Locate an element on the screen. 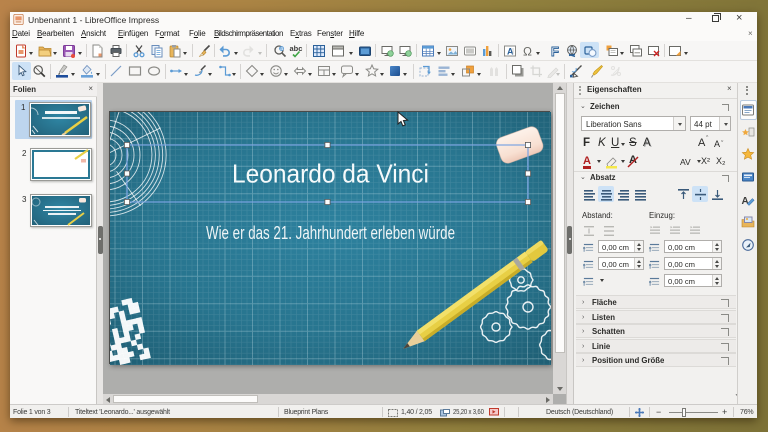 This screenshot has height=432, width=768. svg-text: A is located at coordinates (745, 201).